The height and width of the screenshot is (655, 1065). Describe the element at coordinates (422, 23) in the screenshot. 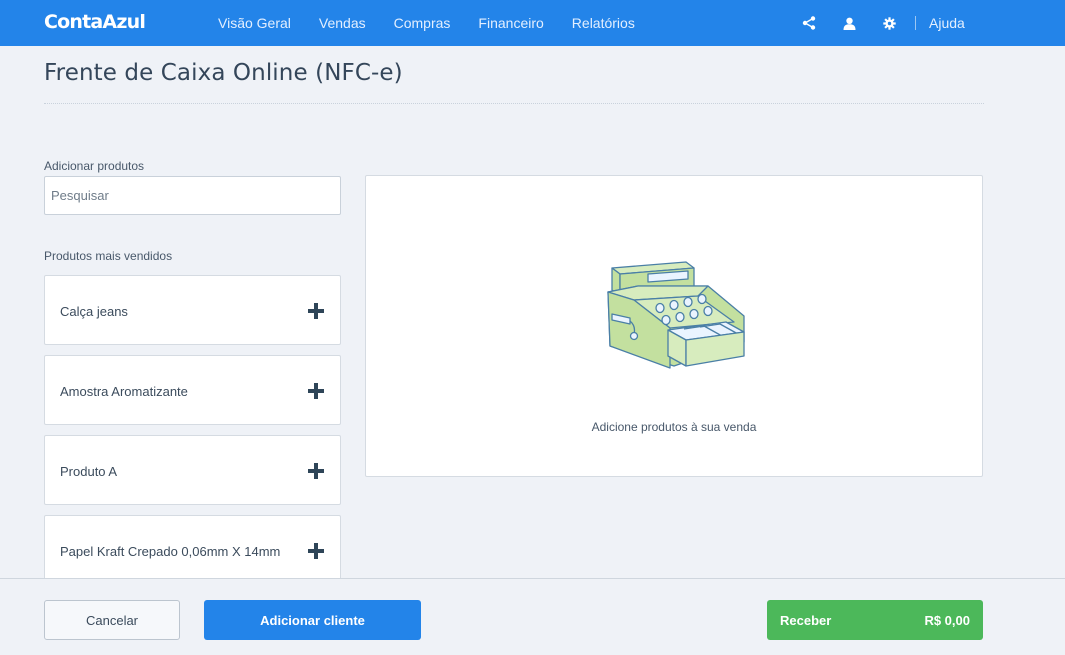

I see `nav-compras: Compras` at that location.